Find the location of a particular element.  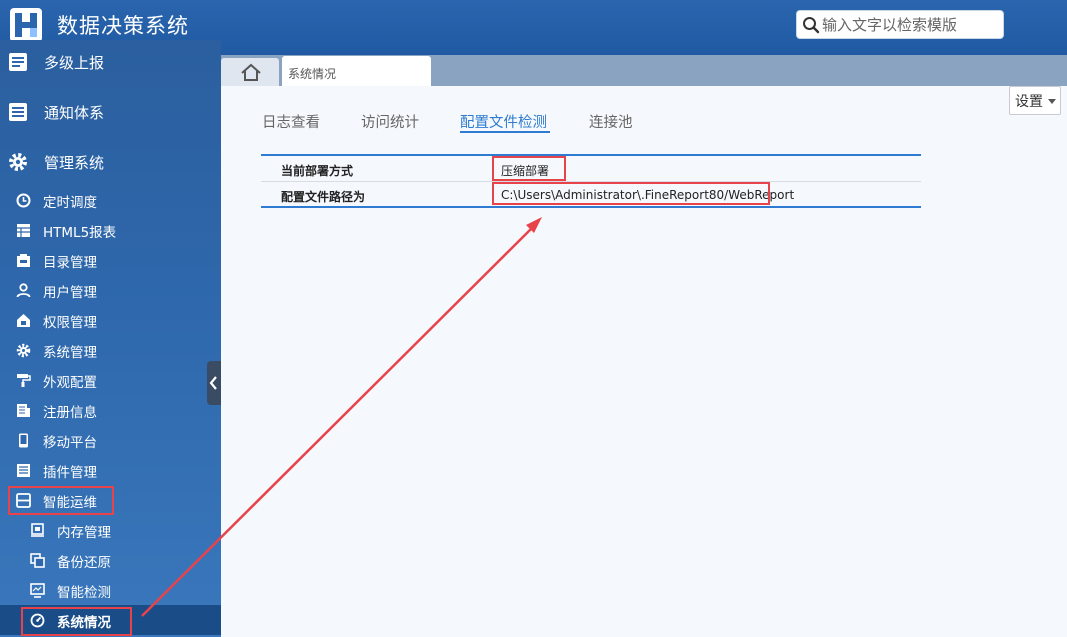

directory-icon is located at coordinates (23, 260).